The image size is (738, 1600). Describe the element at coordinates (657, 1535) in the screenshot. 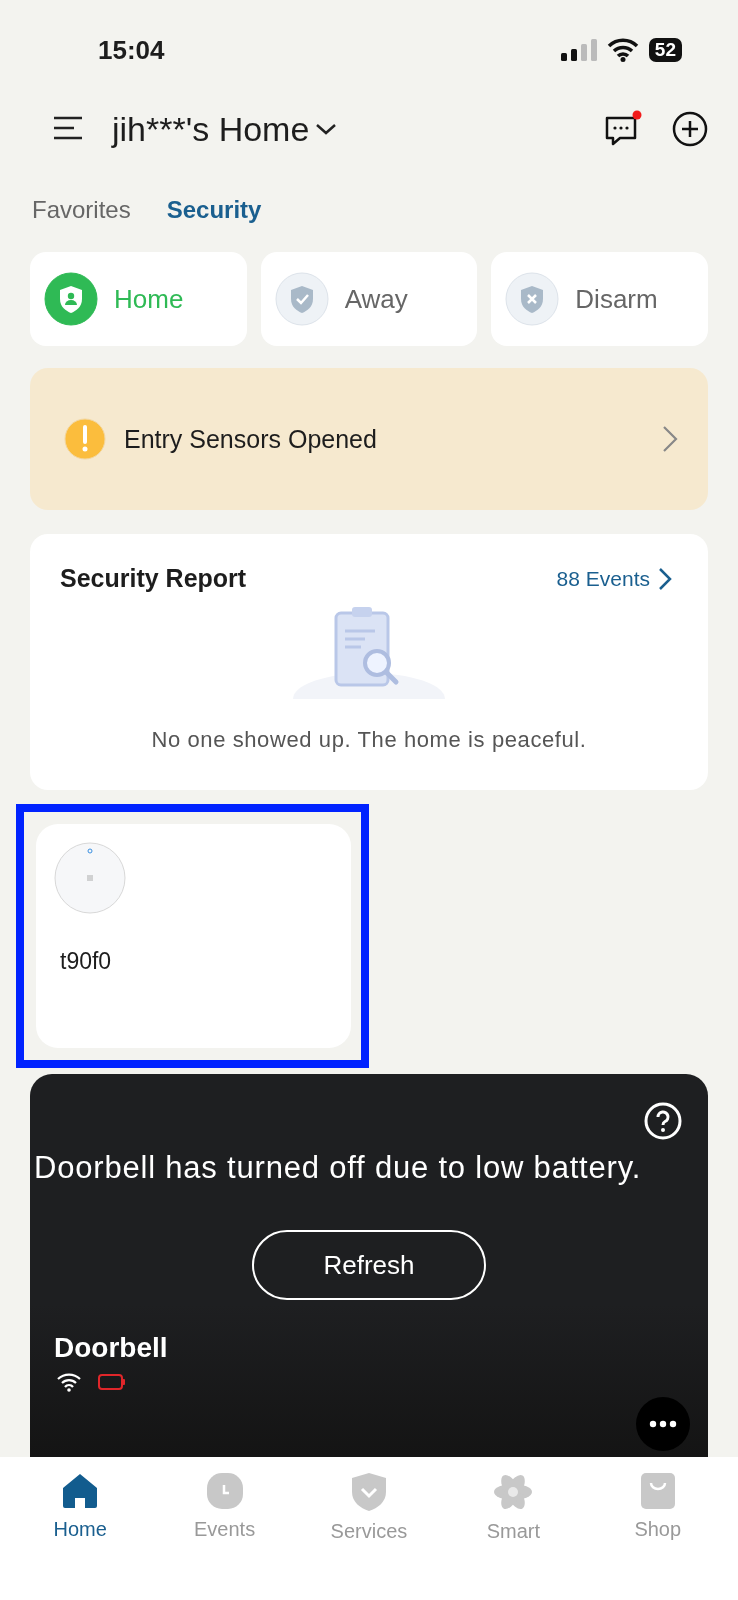

I see `nav-item: Shop` at that location.